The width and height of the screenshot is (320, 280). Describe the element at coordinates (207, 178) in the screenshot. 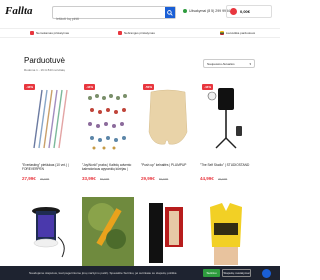

I see `product-price: 44,99€` at that location.